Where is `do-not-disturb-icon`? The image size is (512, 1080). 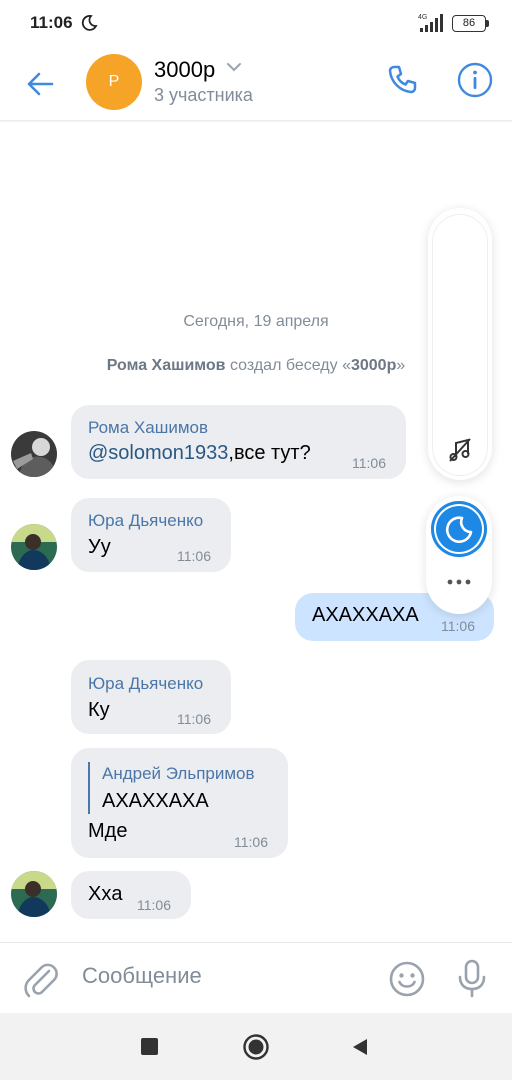 do-not-disturb-icon is located at coordinates (89, 23).